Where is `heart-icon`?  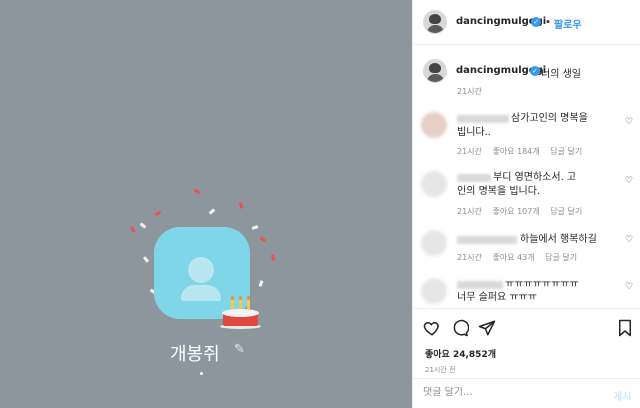 heart-icon is located at coordinates (432, 328).